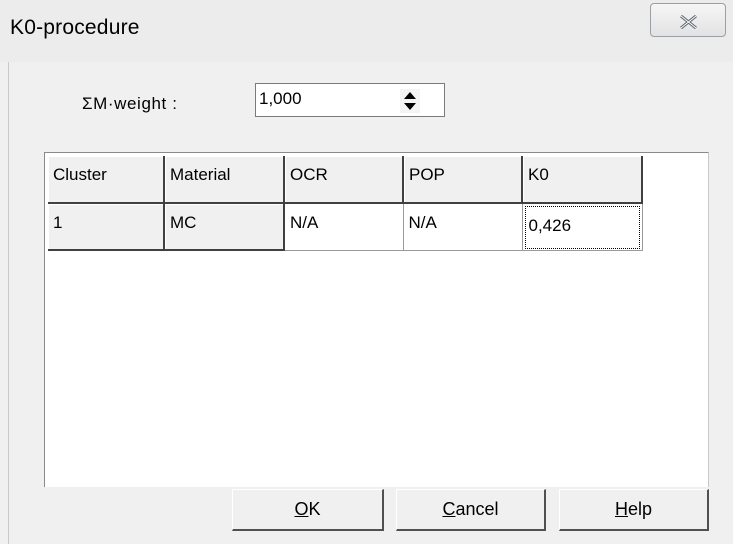  I want to click on spin-down-arrow-icon, so click(410, 106).